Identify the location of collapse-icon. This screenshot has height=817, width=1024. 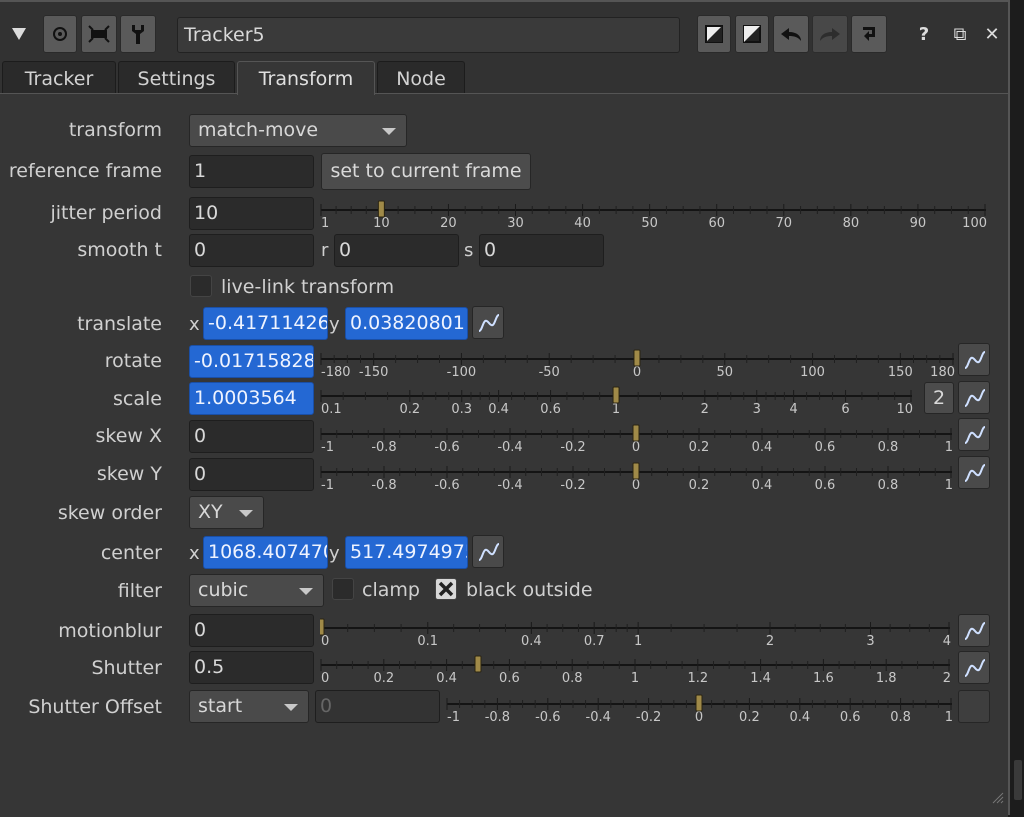
(19, 34).